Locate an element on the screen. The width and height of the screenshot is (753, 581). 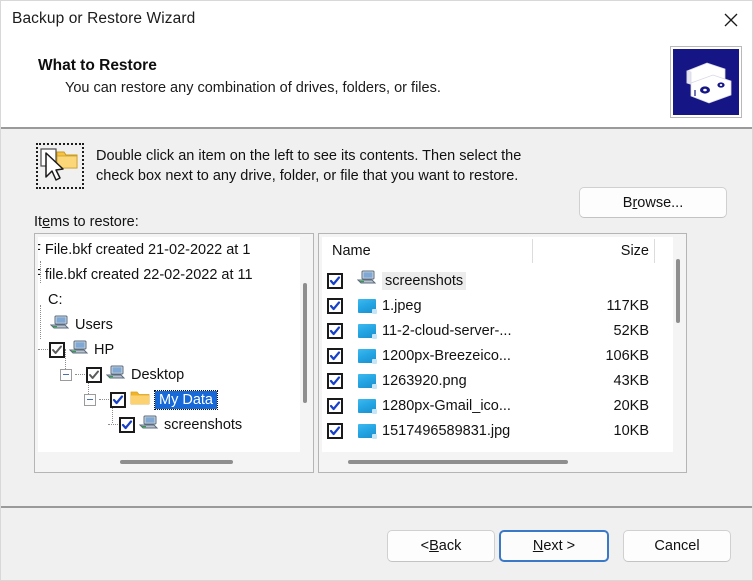
file-size: 117KB is located at coordinates (627, 305).